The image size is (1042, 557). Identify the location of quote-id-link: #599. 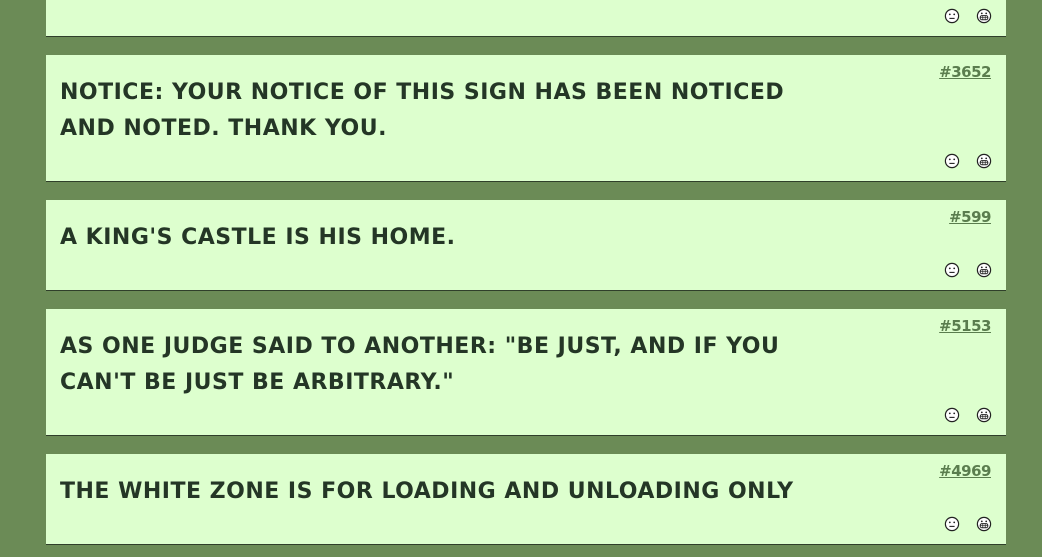
(970, 217).